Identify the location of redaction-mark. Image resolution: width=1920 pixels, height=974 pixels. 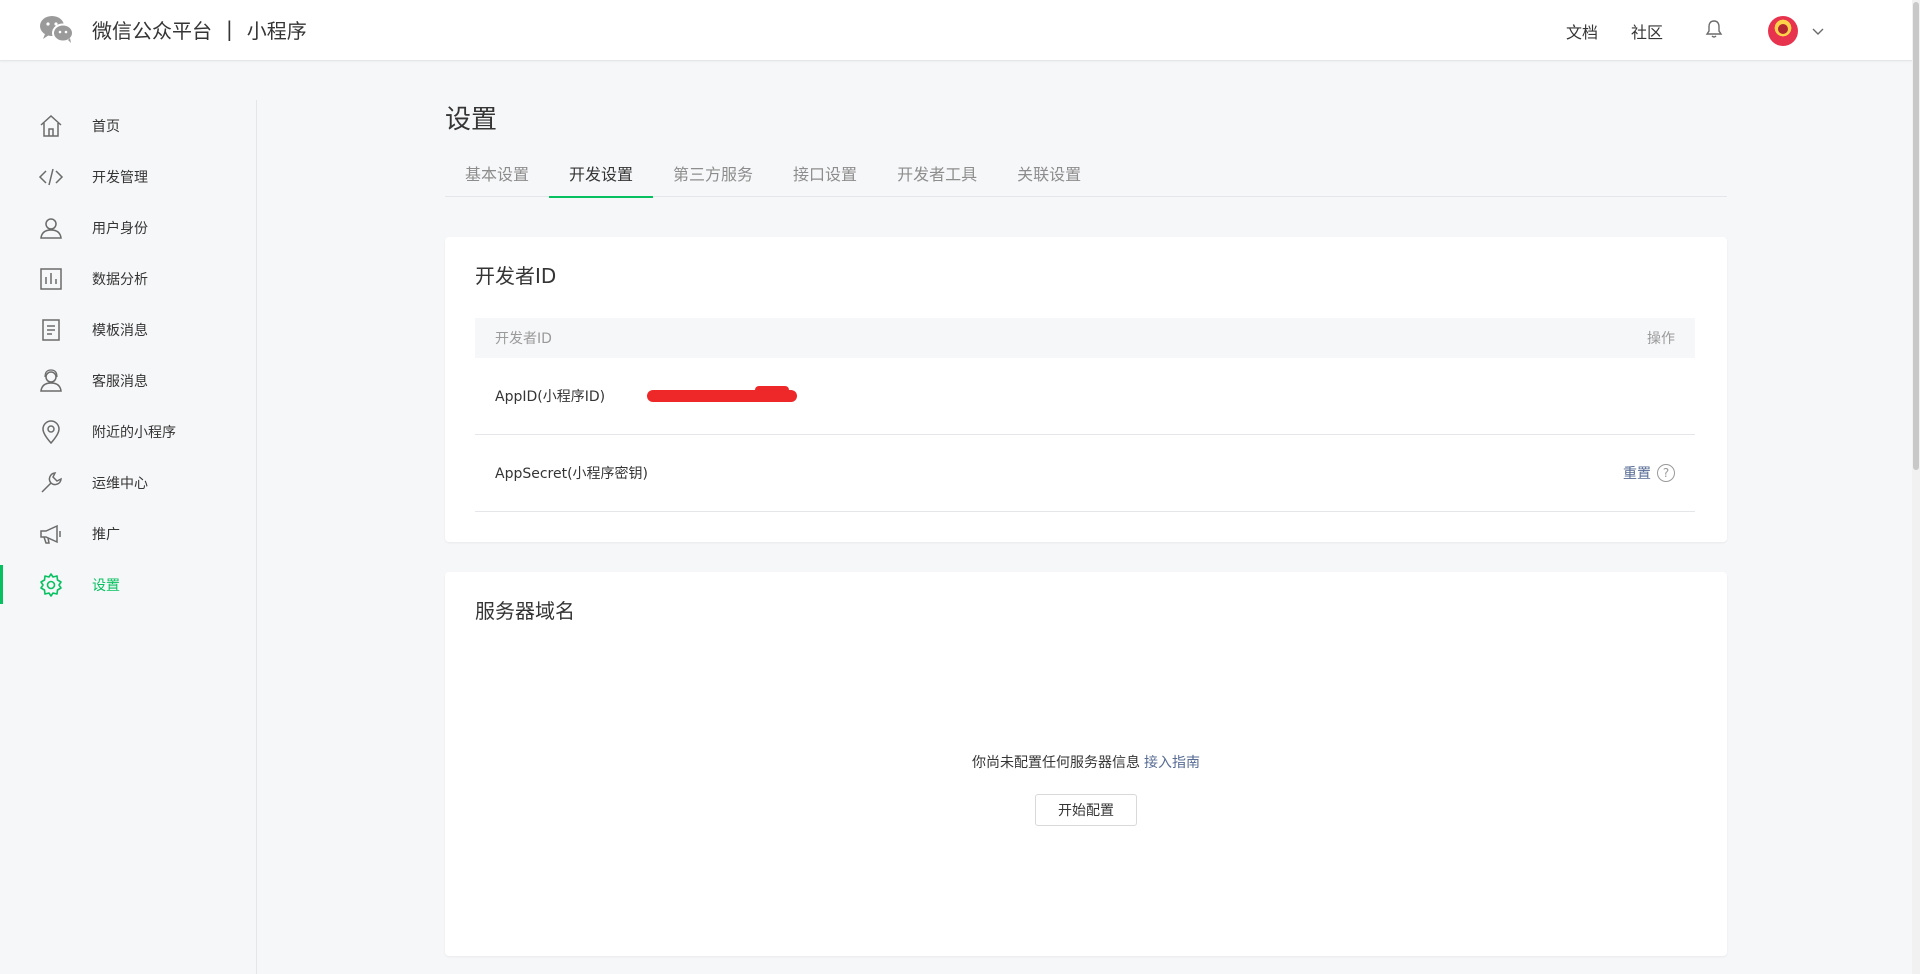
(772, 391).